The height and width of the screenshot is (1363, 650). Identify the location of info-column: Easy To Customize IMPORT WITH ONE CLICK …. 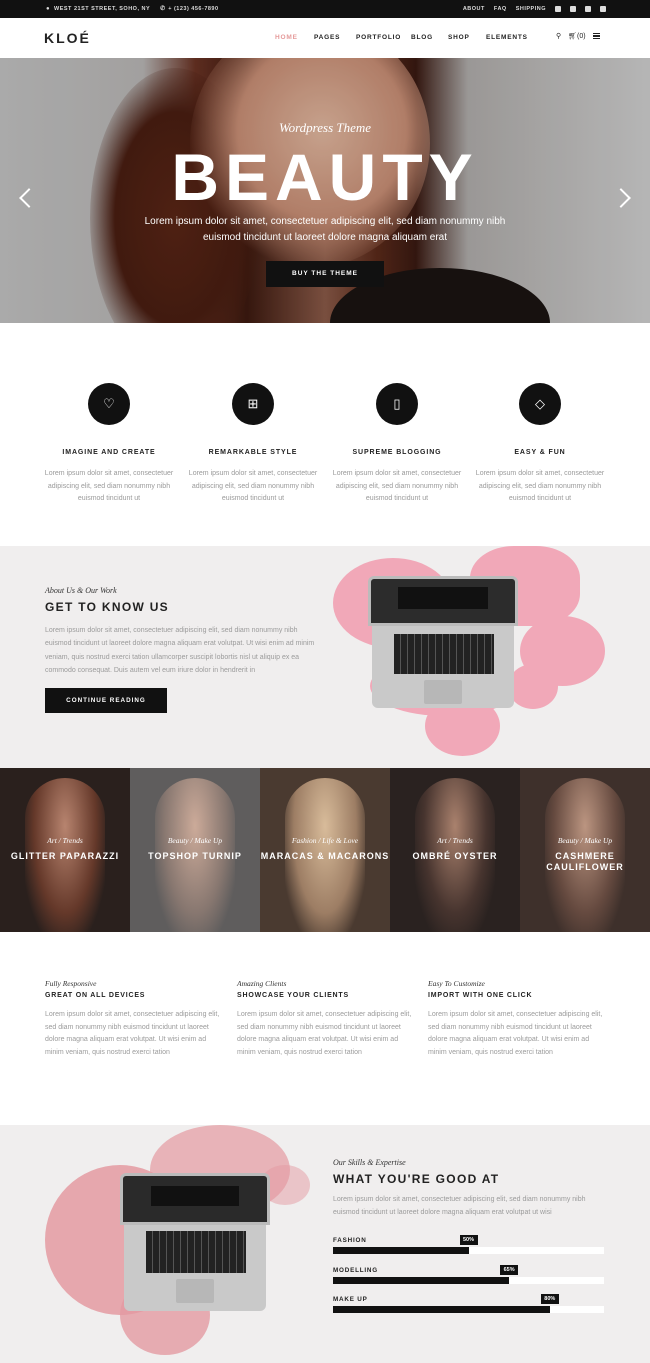
(515, 1019).